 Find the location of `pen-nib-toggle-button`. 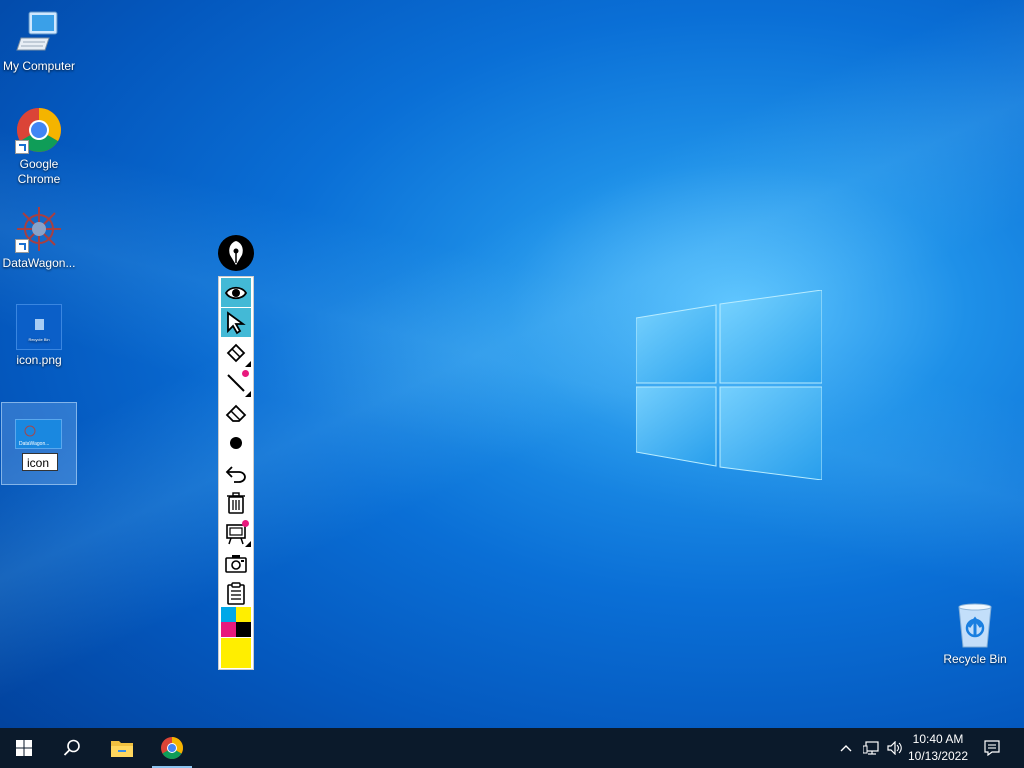

pen-nib-toggle-button is located at coordinates (236, 253).